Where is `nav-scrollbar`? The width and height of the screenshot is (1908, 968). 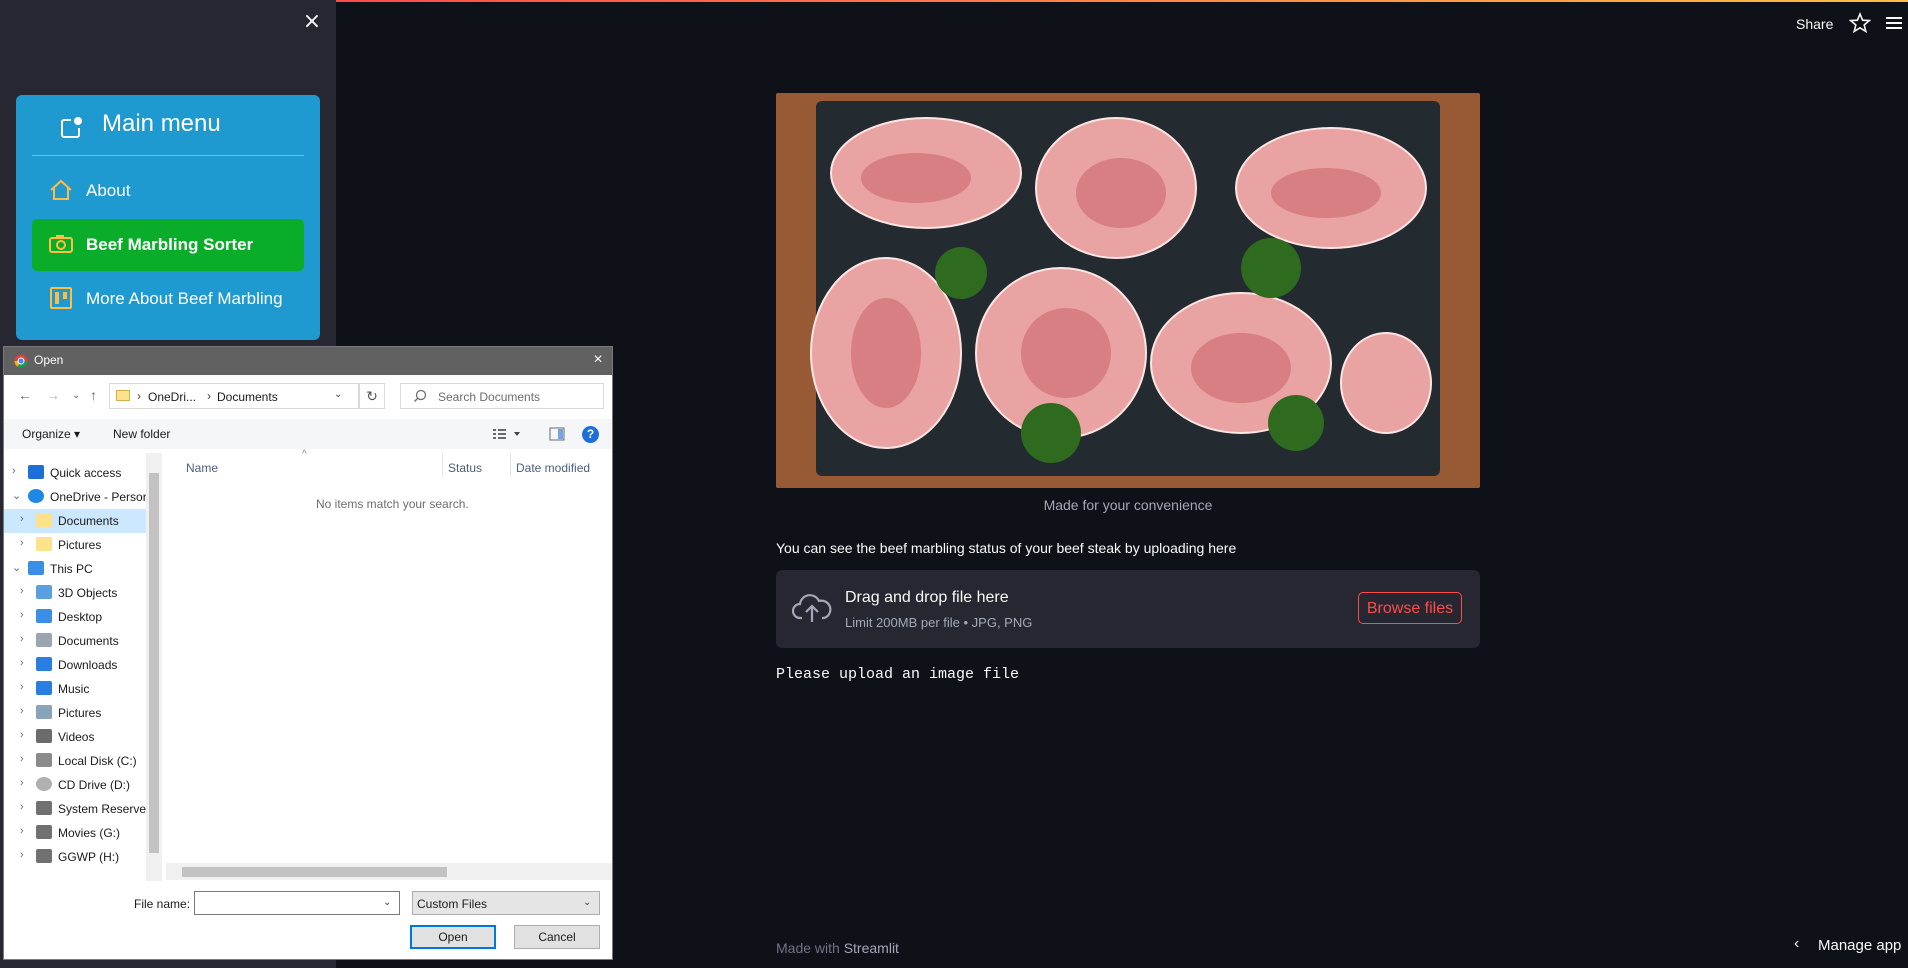 nav-scrollbar is located at coordinates (154, 667).